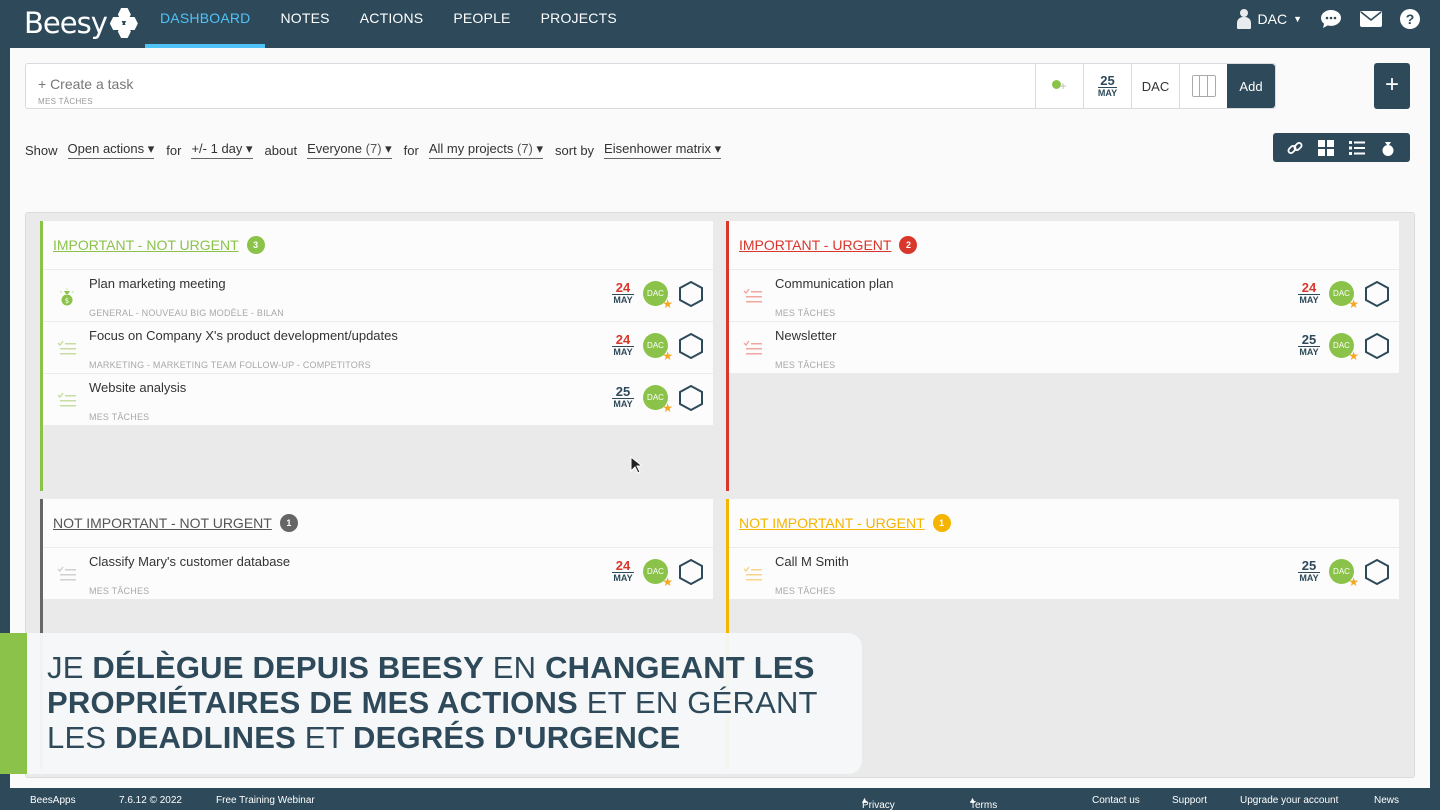  Describe the element at coordinates (1371, 19) in the screenshot. I see `mail-icon` at that location.